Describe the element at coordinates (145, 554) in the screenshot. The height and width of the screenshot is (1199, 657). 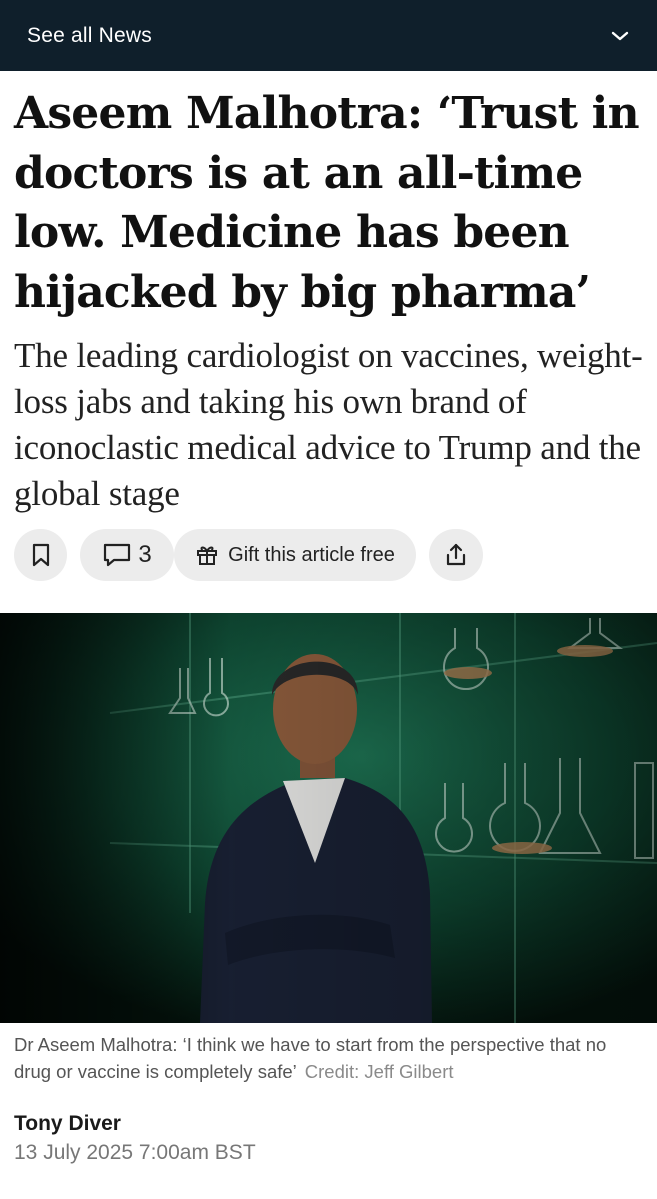
I see `comment-count: 3` at that location.